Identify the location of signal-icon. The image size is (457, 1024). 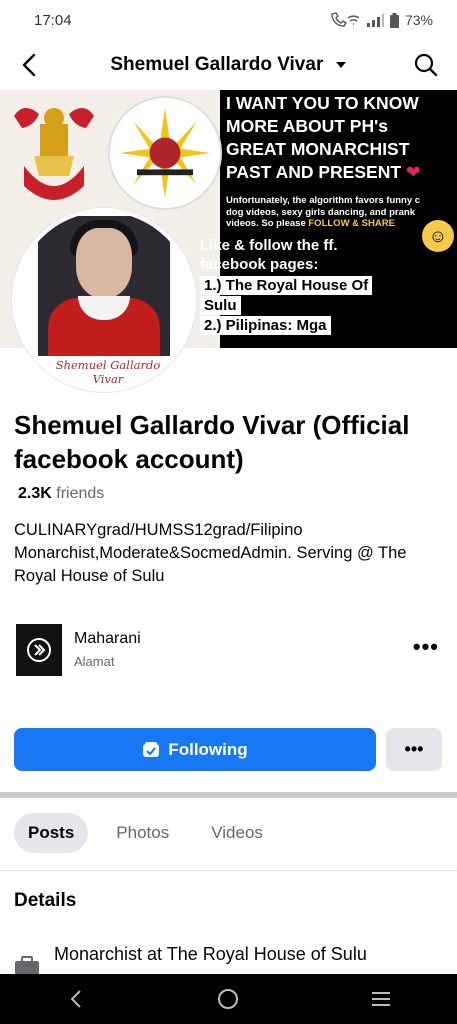
(375, 20).